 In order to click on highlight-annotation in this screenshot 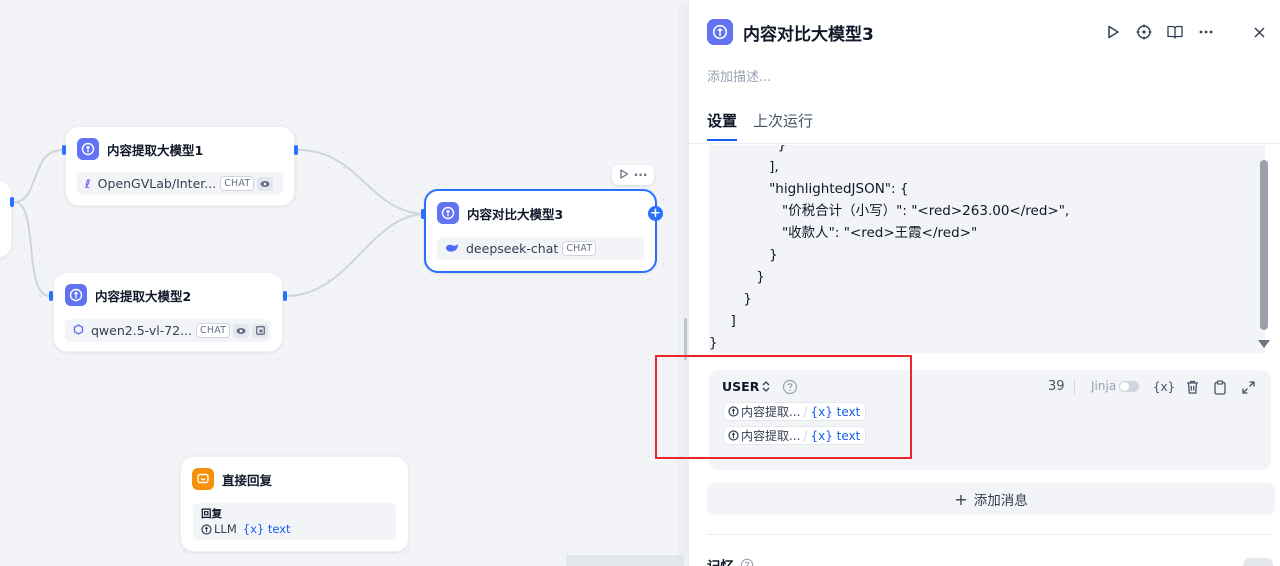, I will do `click(783, 407)`.